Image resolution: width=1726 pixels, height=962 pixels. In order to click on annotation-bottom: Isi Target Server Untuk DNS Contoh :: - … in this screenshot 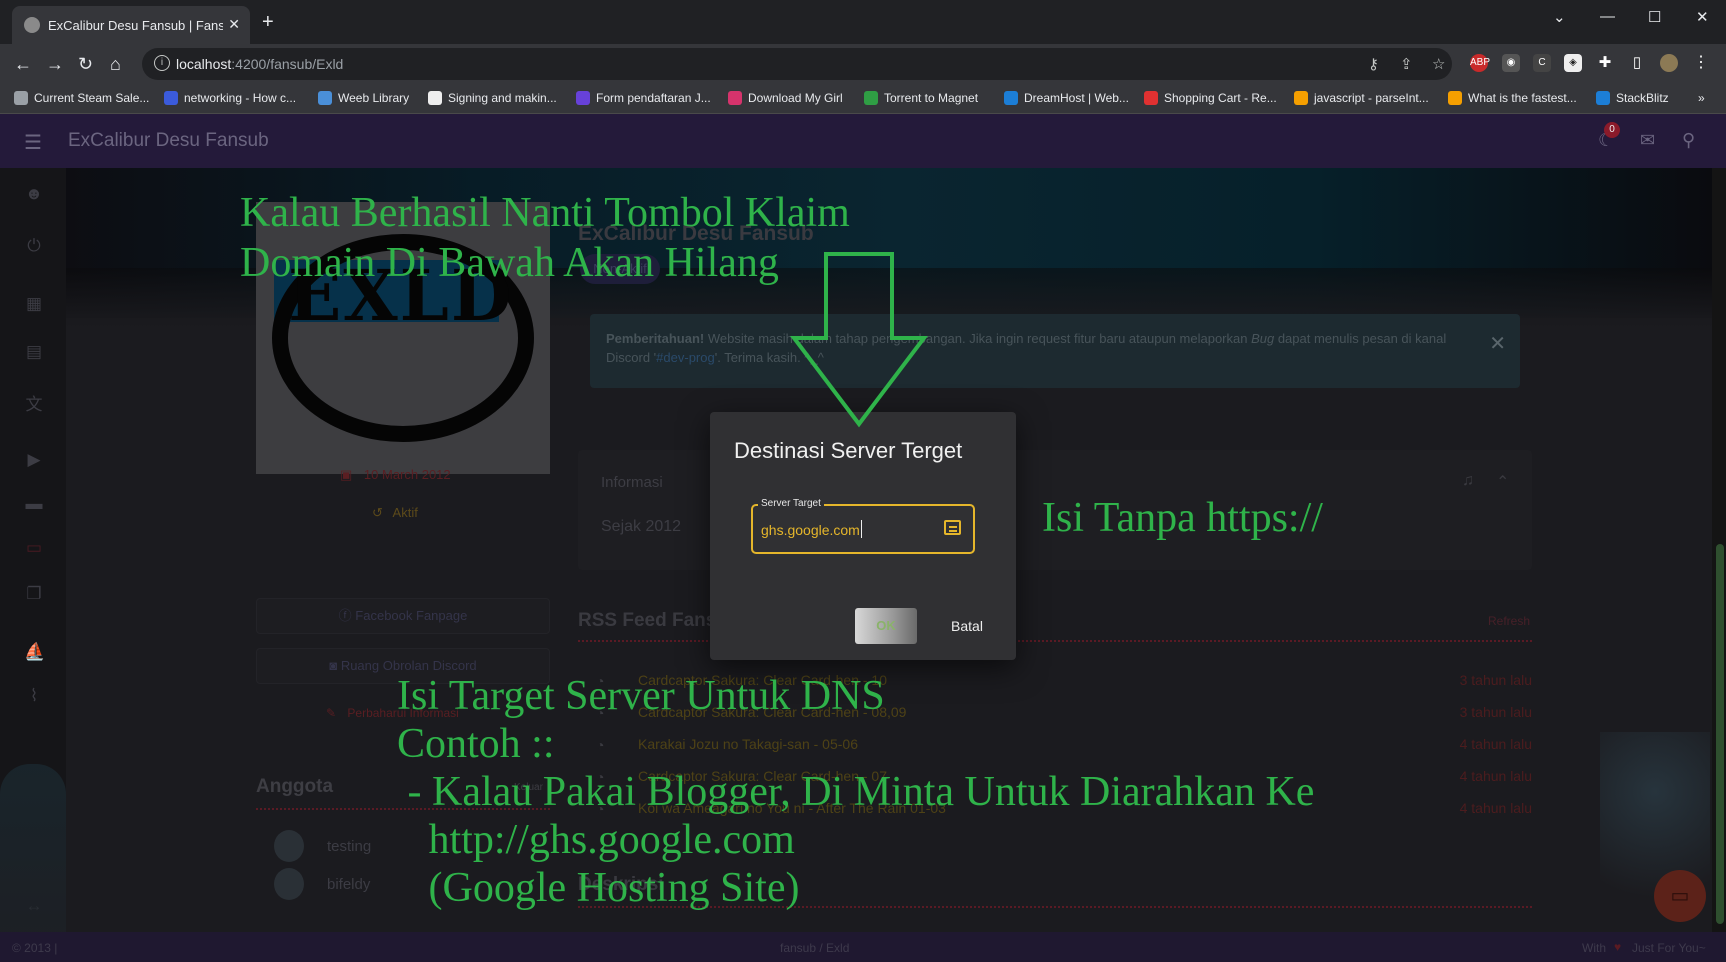, I will do `click(856, 792)`.